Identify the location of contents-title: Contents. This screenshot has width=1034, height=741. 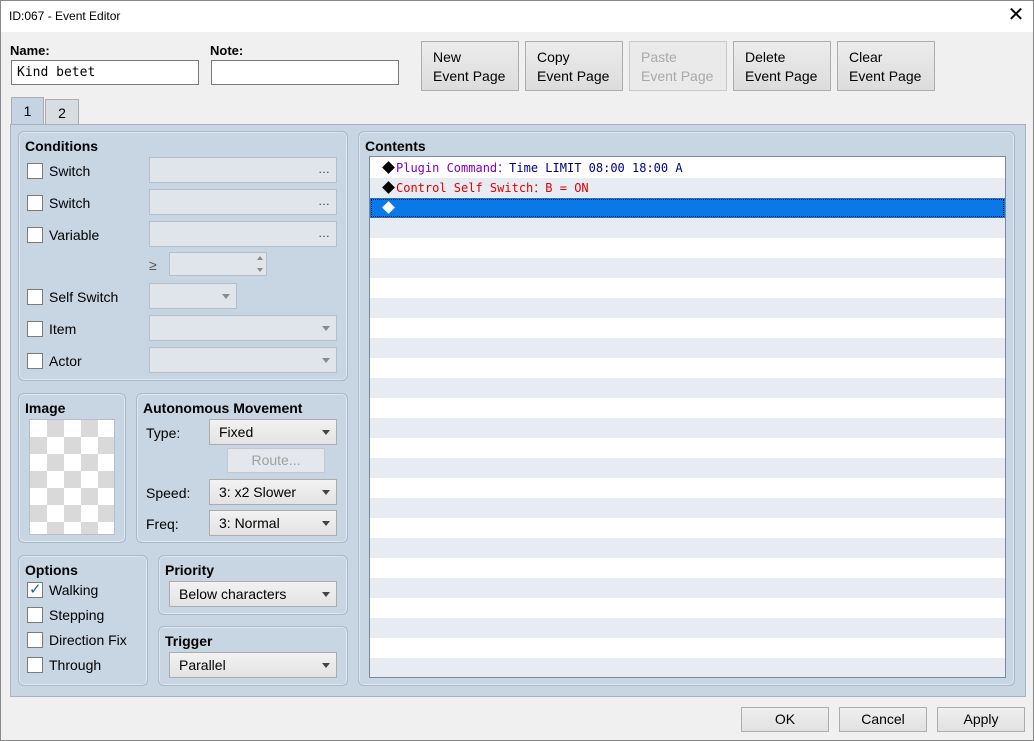
(395, 146).